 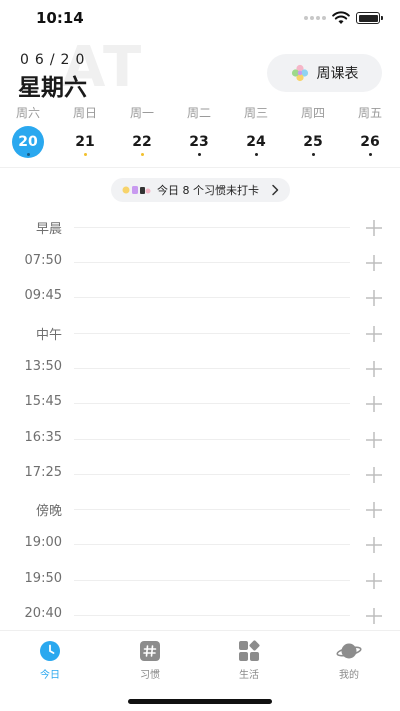 I want to click on timeline-row: 07:50, so click(x=200, y=263).